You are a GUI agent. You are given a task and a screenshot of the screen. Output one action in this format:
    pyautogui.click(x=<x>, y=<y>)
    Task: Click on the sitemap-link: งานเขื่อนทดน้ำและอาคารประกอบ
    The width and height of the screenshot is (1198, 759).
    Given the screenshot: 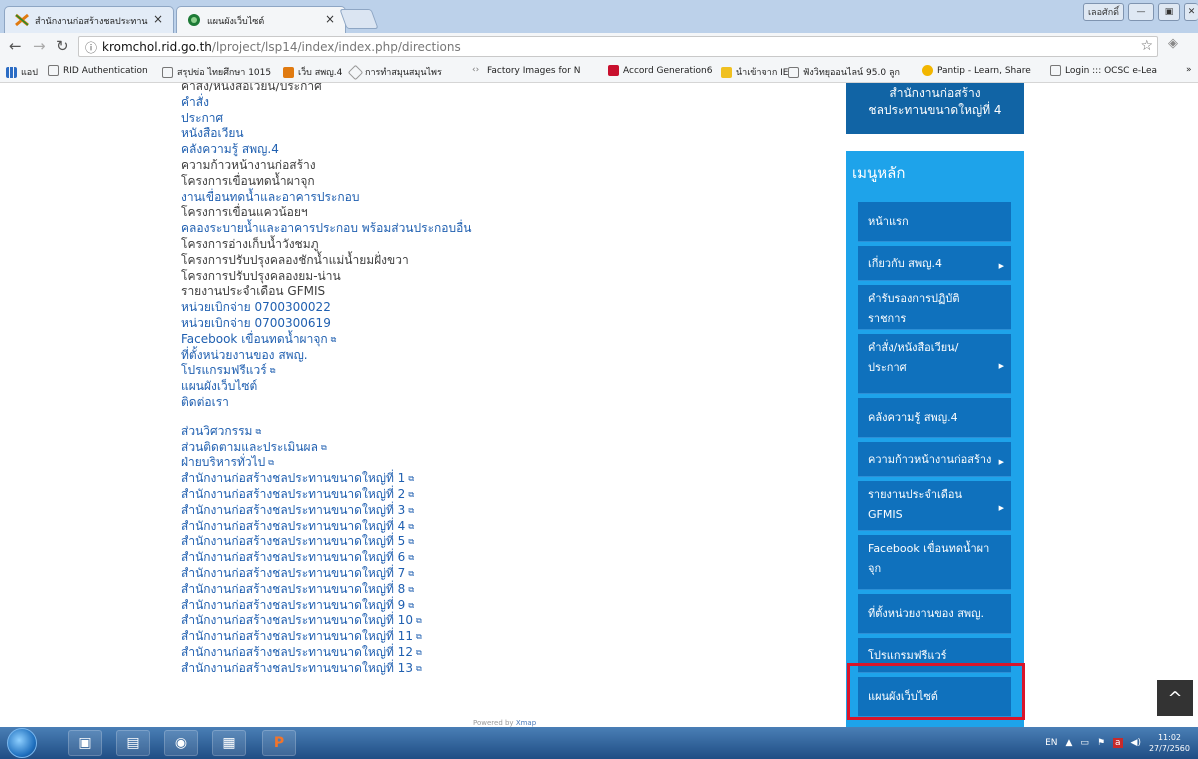 What is the action you would take?
    pyautogui.click(x=326, y=198)
    